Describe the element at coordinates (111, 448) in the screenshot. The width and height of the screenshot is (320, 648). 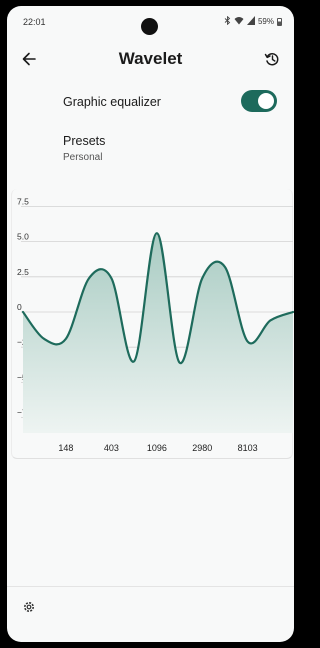
I see `x-tick-label: 403` at that location.